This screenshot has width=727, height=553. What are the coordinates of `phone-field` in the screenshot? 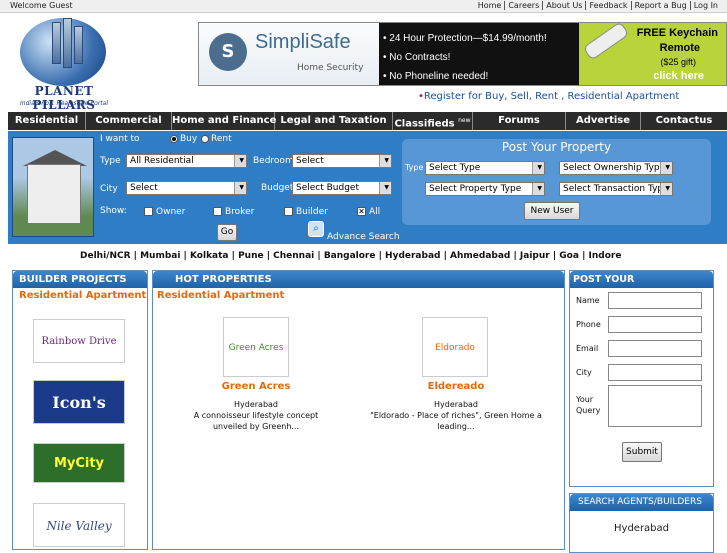 It's located at (655, 324).